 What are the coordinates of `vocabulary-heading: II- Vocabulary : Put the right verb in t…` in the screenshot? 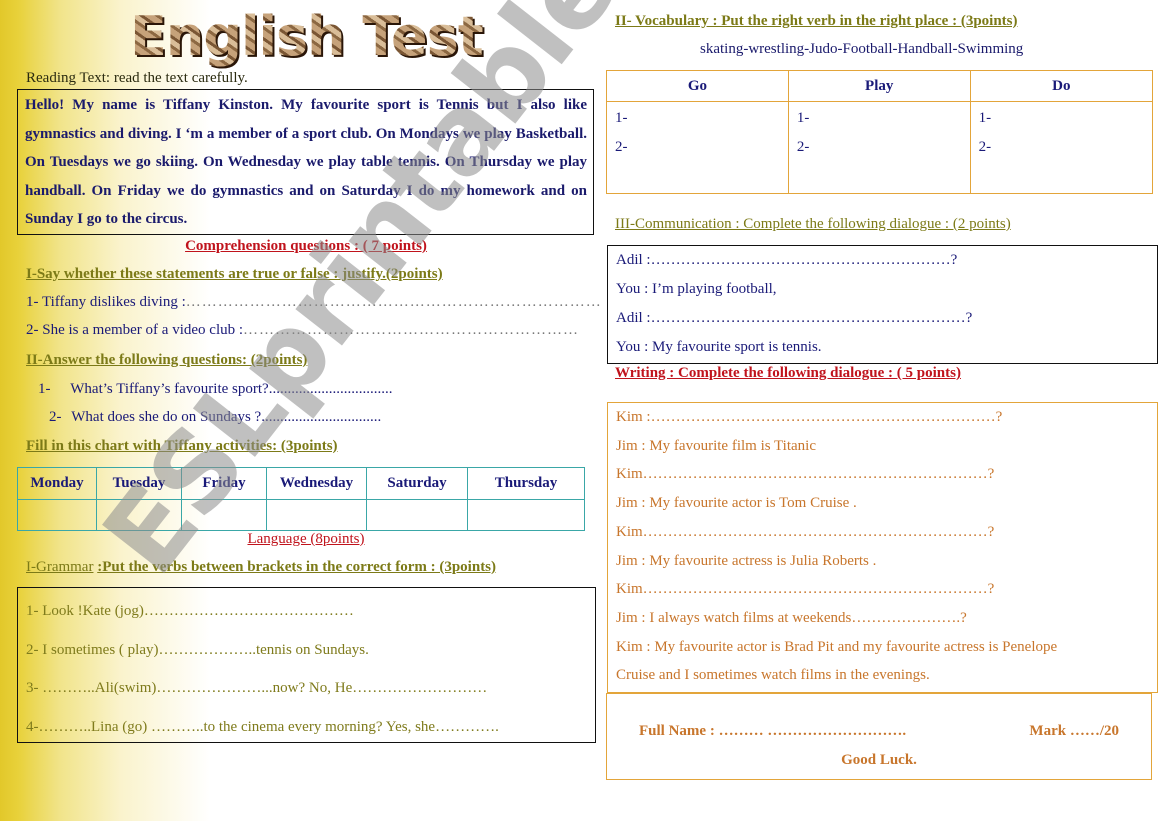 It's located at (816, 21).